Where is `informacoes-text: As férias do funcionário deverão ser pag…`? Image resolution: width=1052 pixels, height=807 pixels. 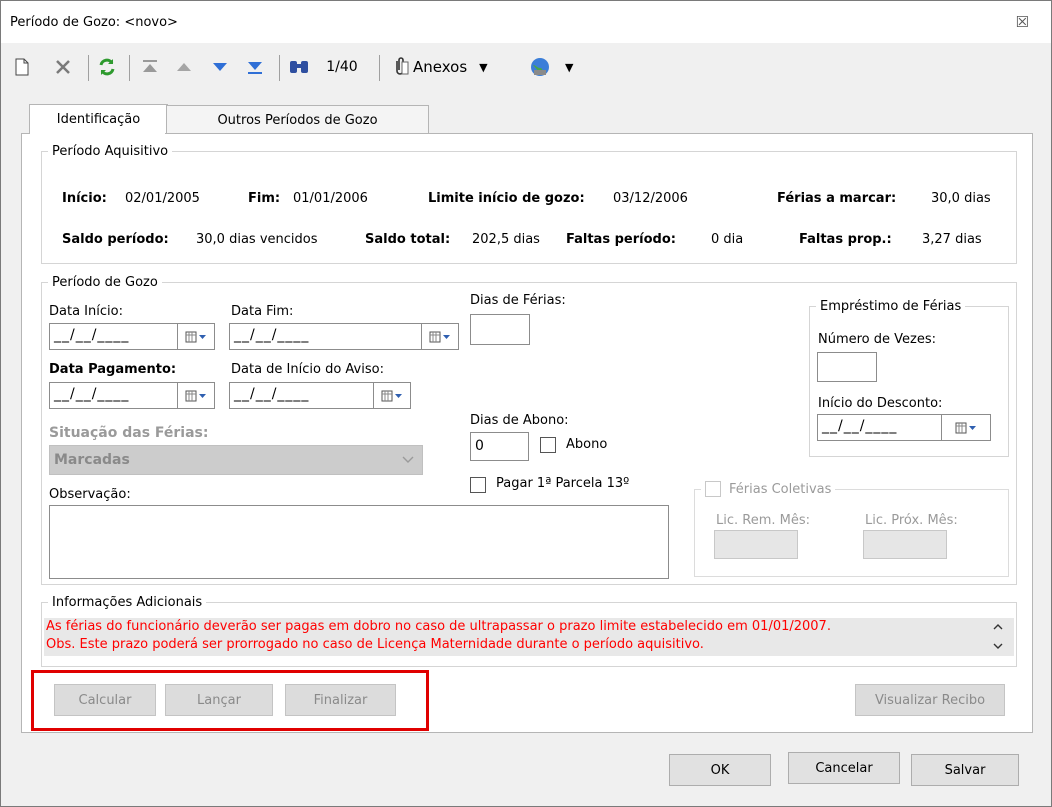 informacoes-text: As férias do funcionário deverão ser pag… is located at coordinates (529, 637).